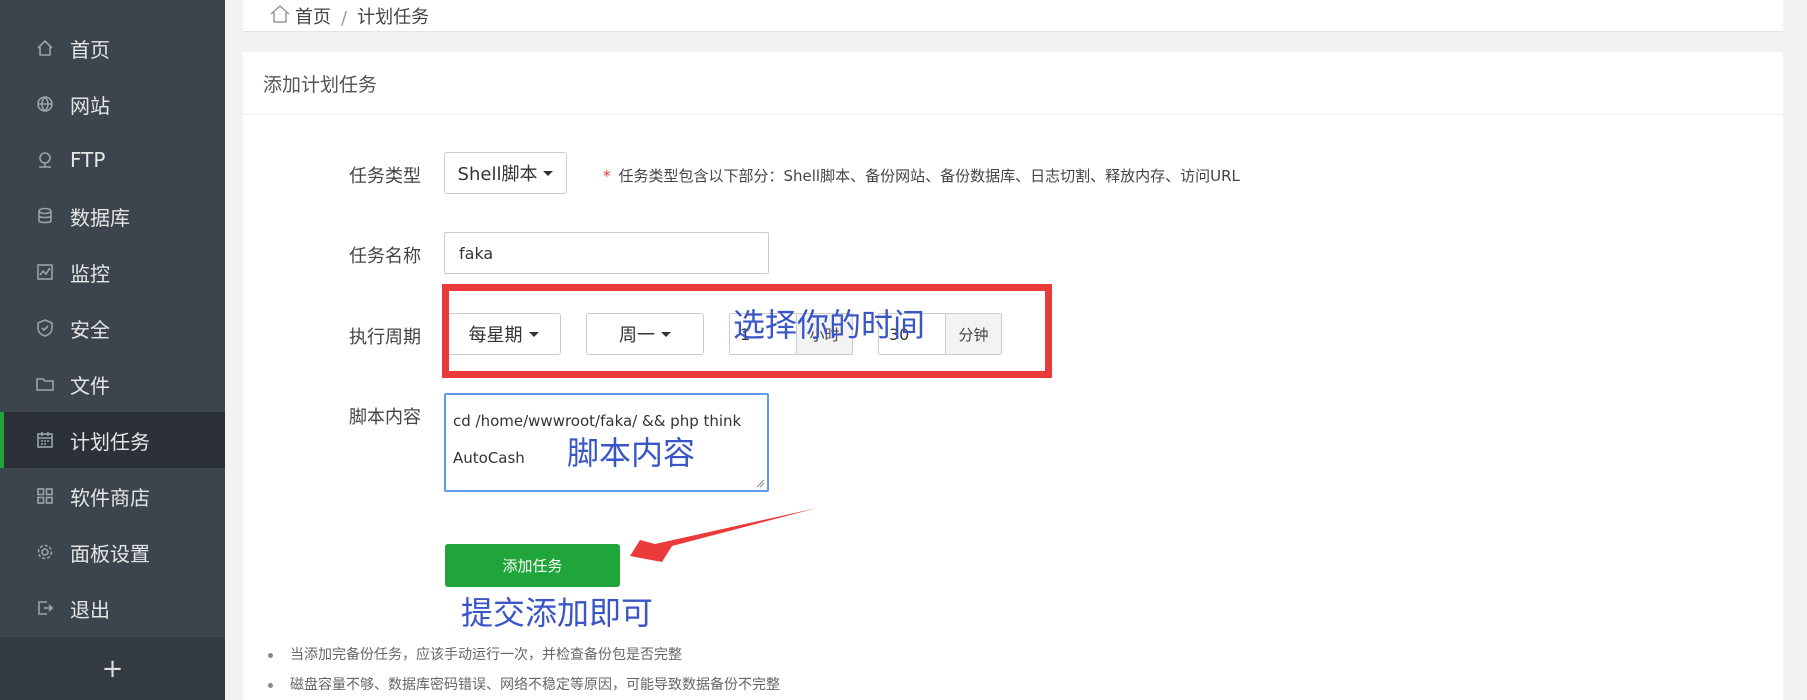 This screenshot has width=1807, height=700. What do you see at coordinates (313, 16) in the screenshot?
I see `breadcrumb-home: 首页` at bounding box center [313, 16].